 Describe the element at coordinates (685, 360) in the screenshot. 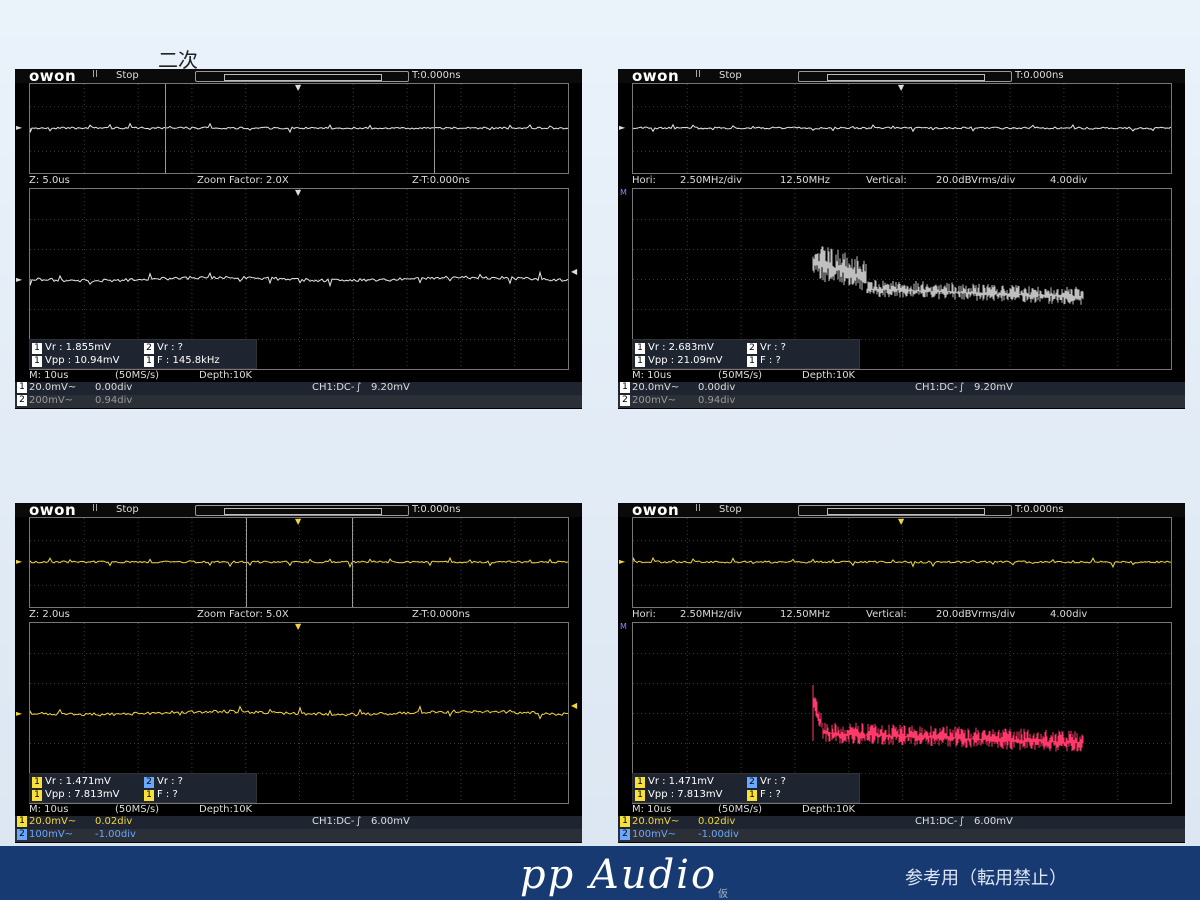

I see `meas-vpp-value: Vpp : 21.09mV` at that location.